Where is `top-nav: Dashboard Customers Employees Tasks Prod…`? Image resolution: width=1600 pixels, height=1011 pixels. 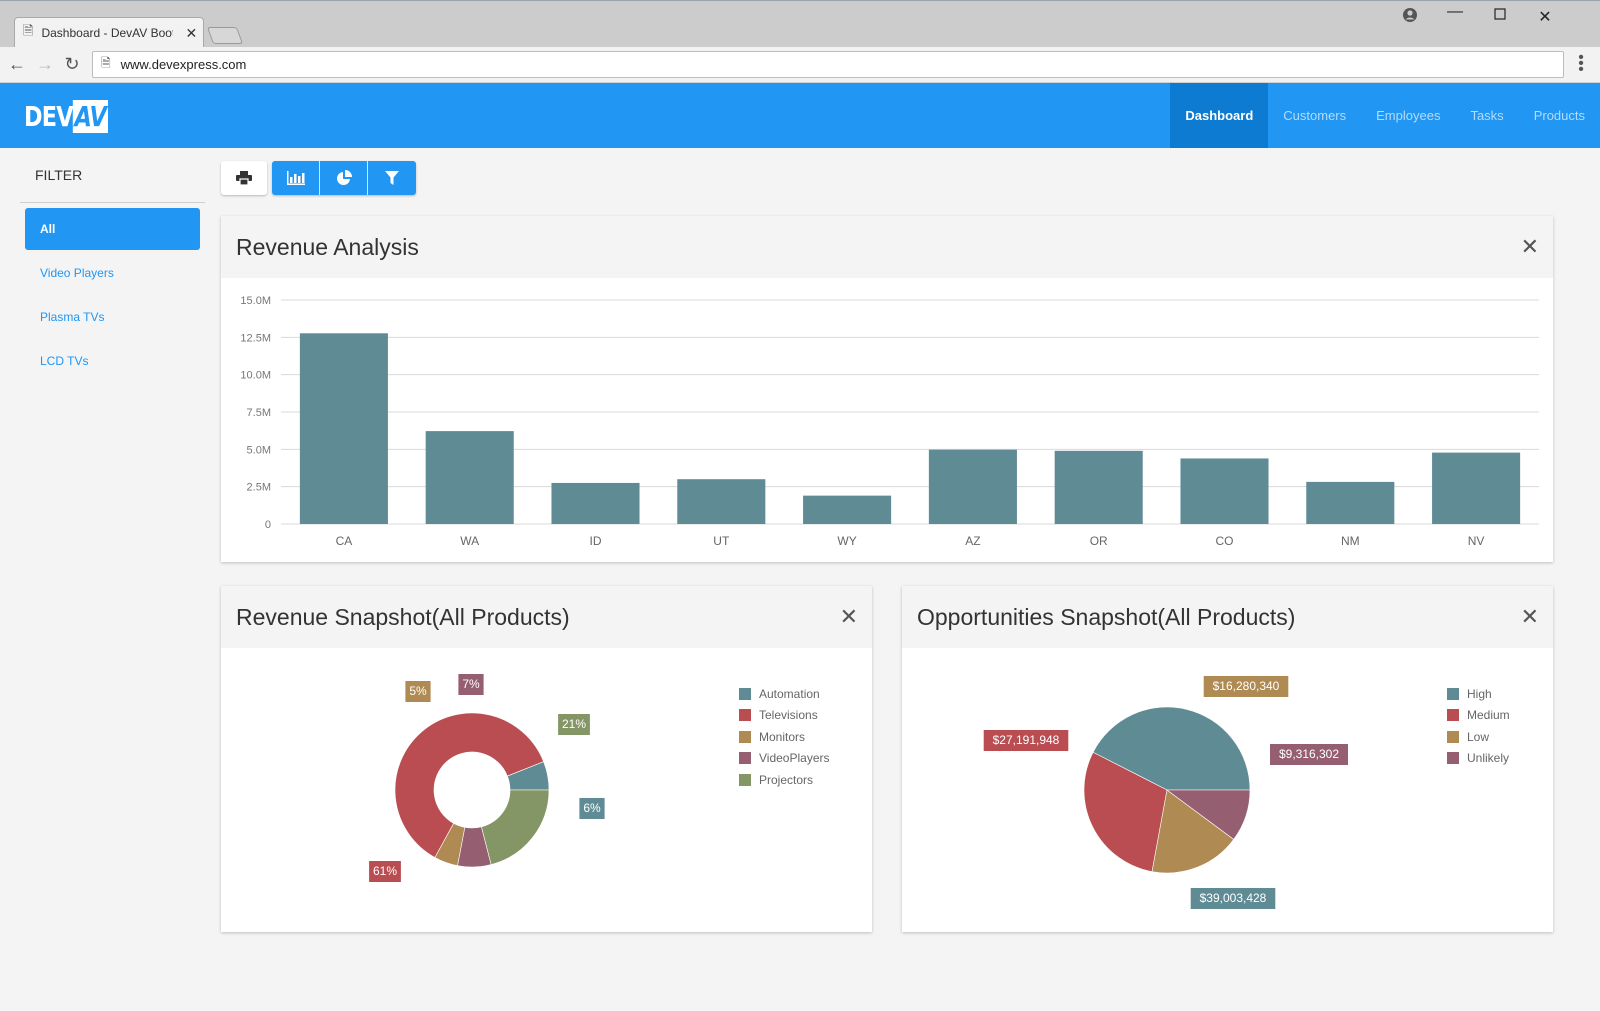
top-nav: Dashboard Customers Employees Tasks Prod… is located at coordinates (1385, 115).